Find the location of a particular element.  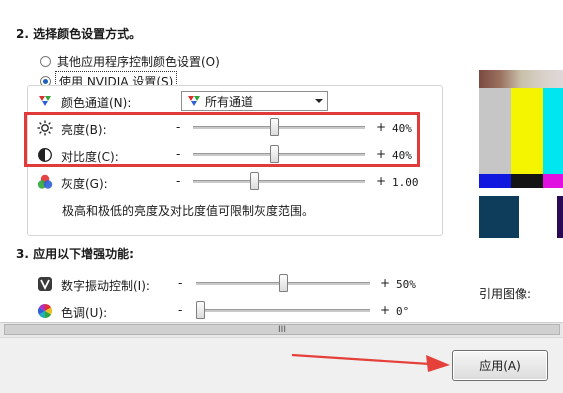

chevron-down-icon is located at coordinates (319, 101).